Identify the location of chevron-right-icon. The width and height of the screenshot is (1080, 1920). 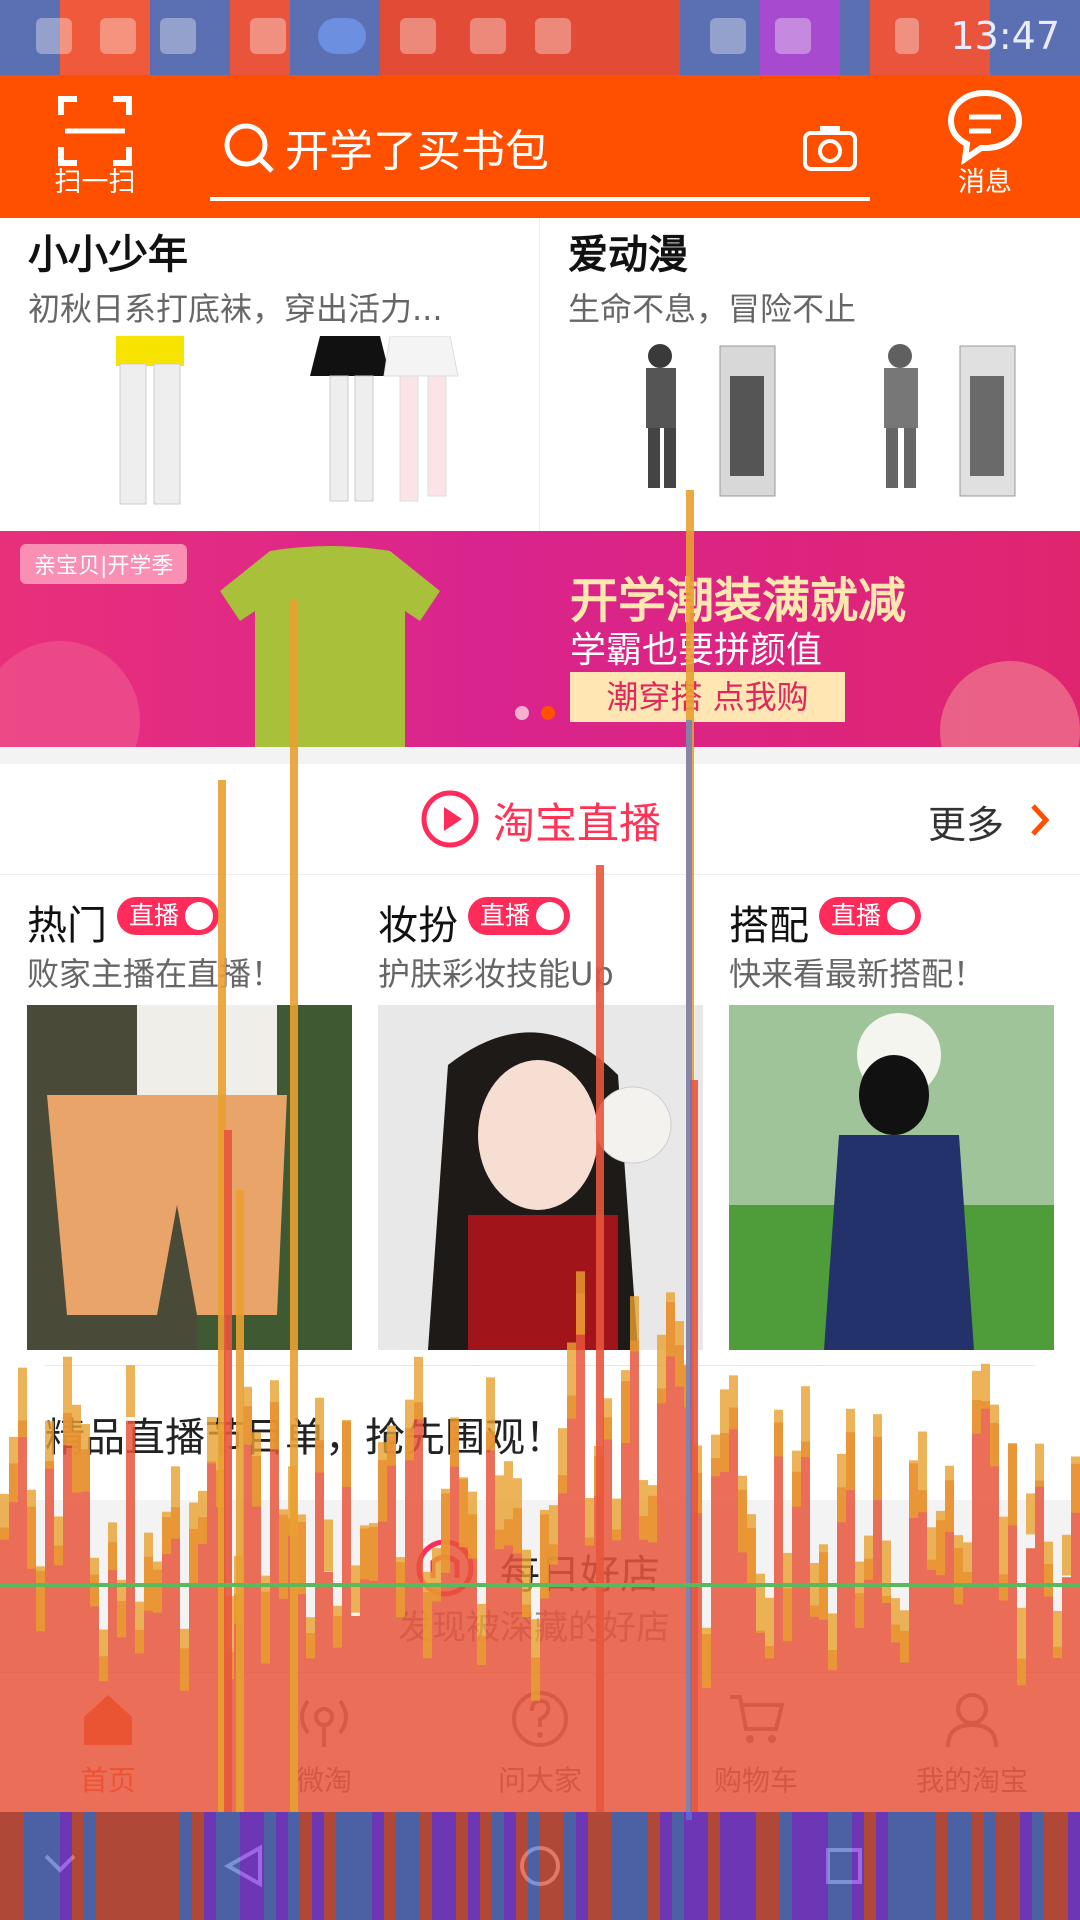
(1040, 820).